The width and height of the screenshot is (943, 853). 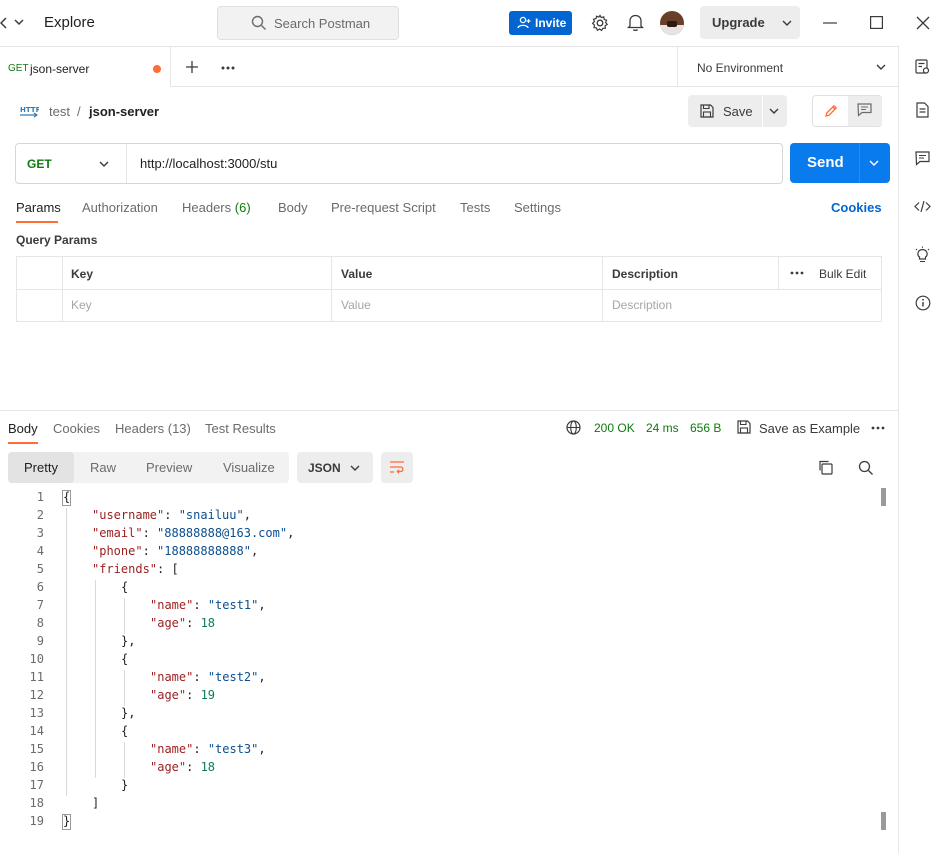 I want to click on comments-icon, so click(x=922, y=158).